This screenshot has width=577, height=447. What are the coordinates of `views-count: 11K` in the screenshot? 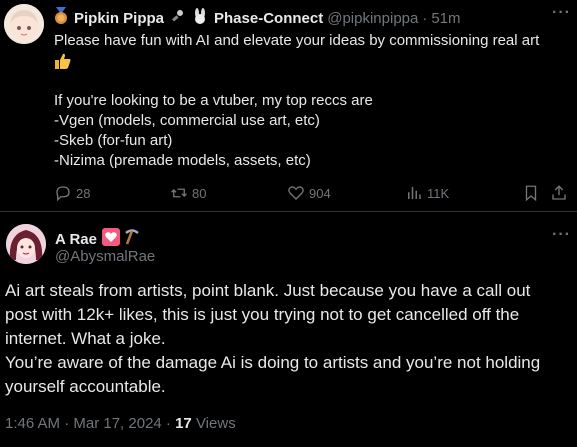 It's located at (438, 193).